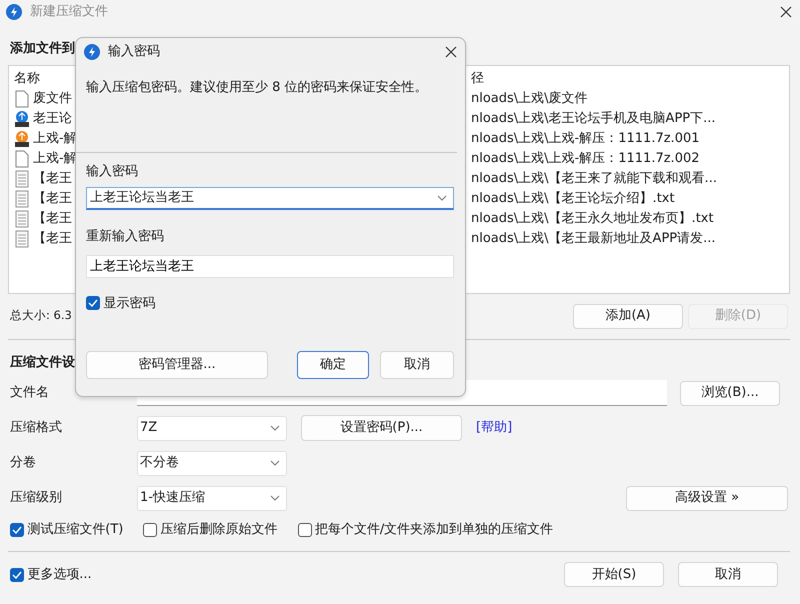  Describe the element at coordinates (417, 365) in the screenshot. I see `dialog-button: 取消` at that location.